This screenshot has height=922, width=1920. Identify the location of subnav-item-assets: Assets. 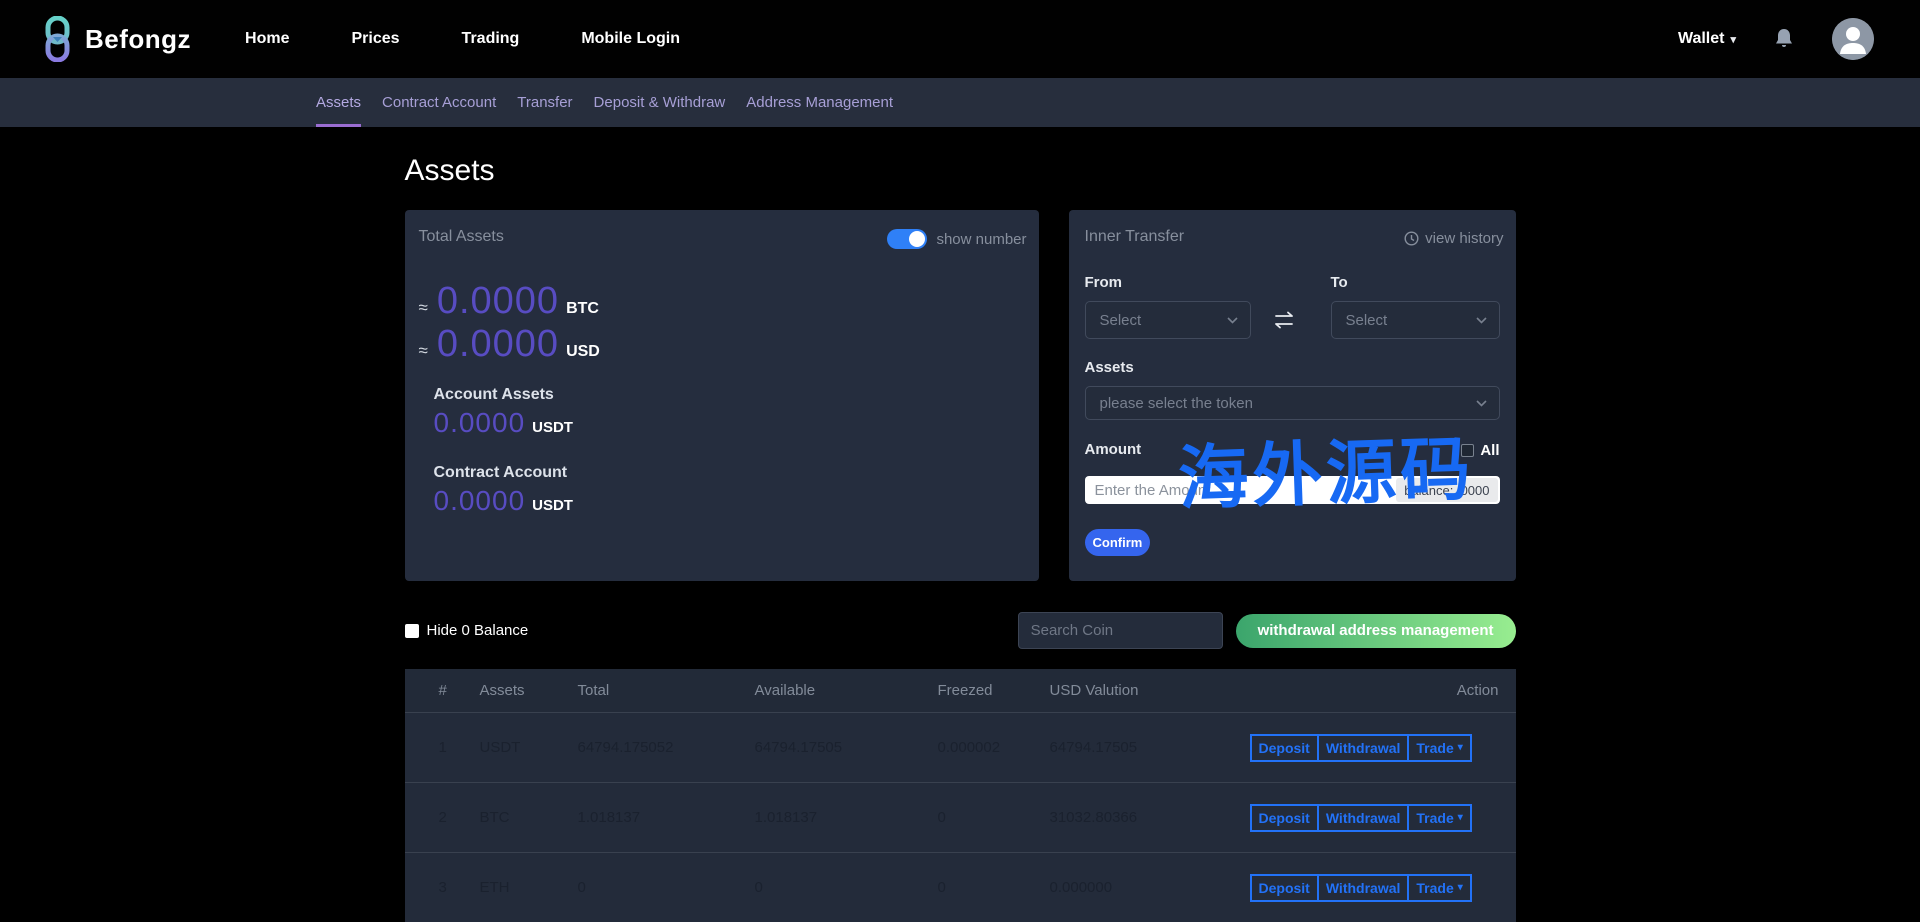
(339, 102).